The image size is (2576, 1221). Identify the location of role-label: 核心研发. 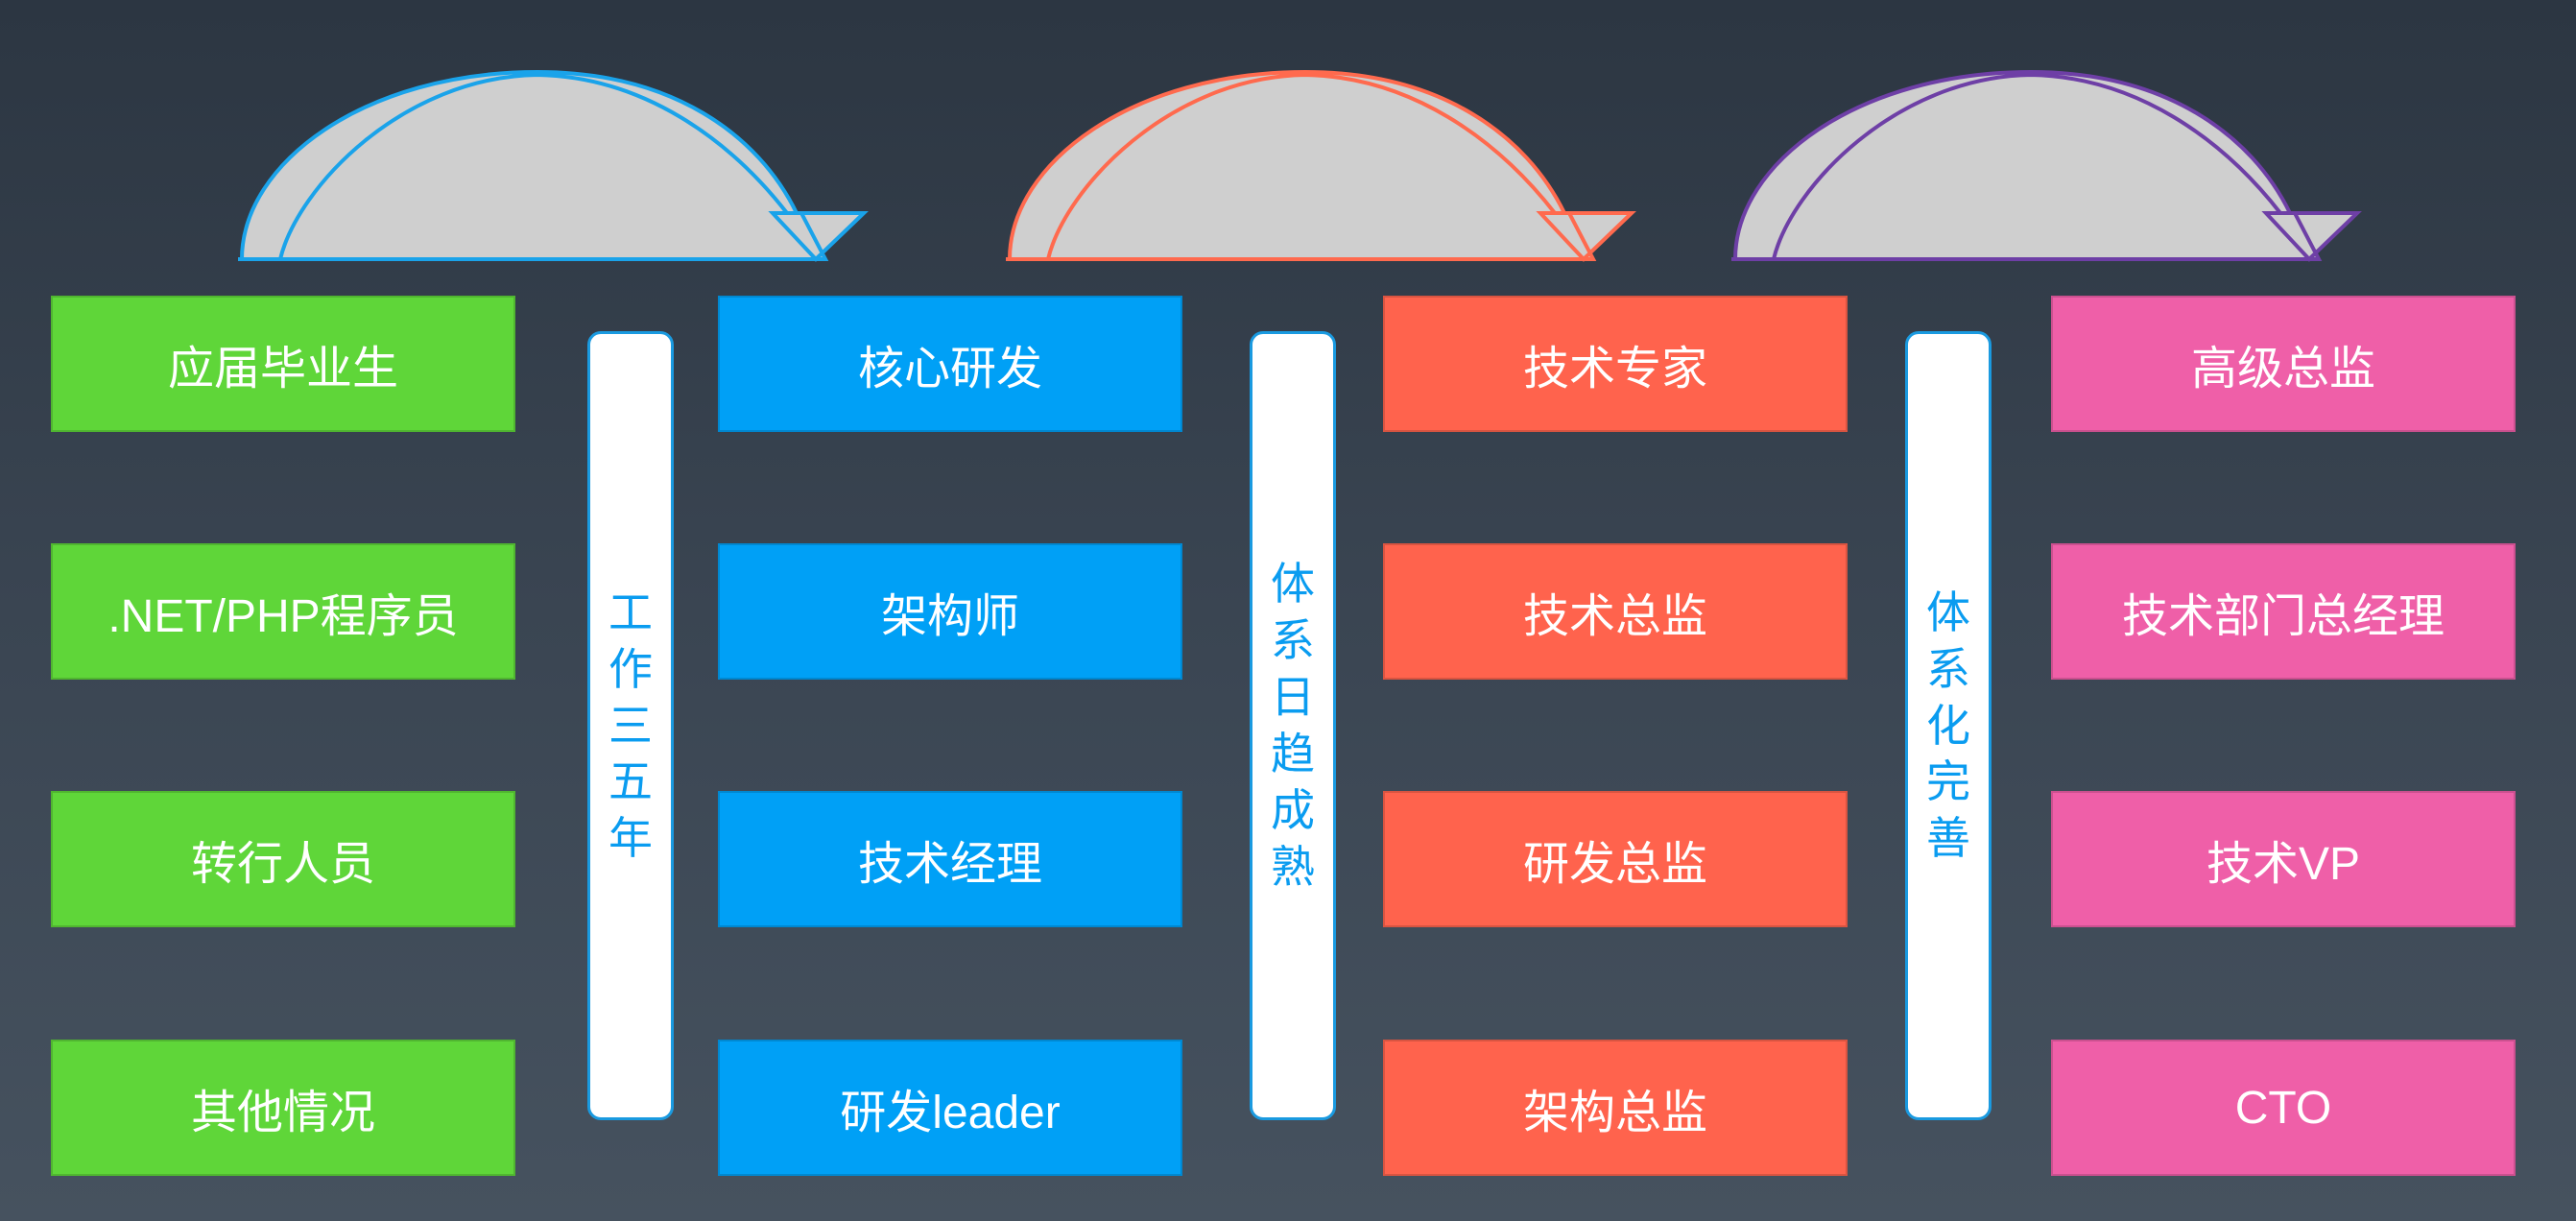
(949, 369).